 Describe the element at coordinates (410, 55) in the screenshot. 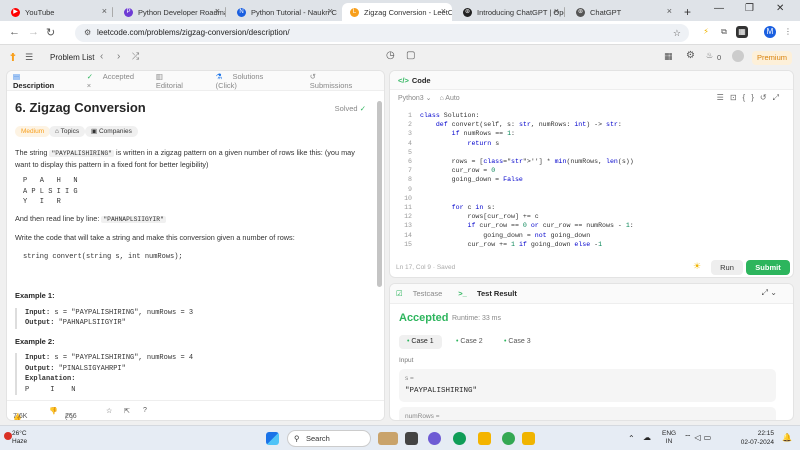

I see `notes-icon: ▢` at that location.